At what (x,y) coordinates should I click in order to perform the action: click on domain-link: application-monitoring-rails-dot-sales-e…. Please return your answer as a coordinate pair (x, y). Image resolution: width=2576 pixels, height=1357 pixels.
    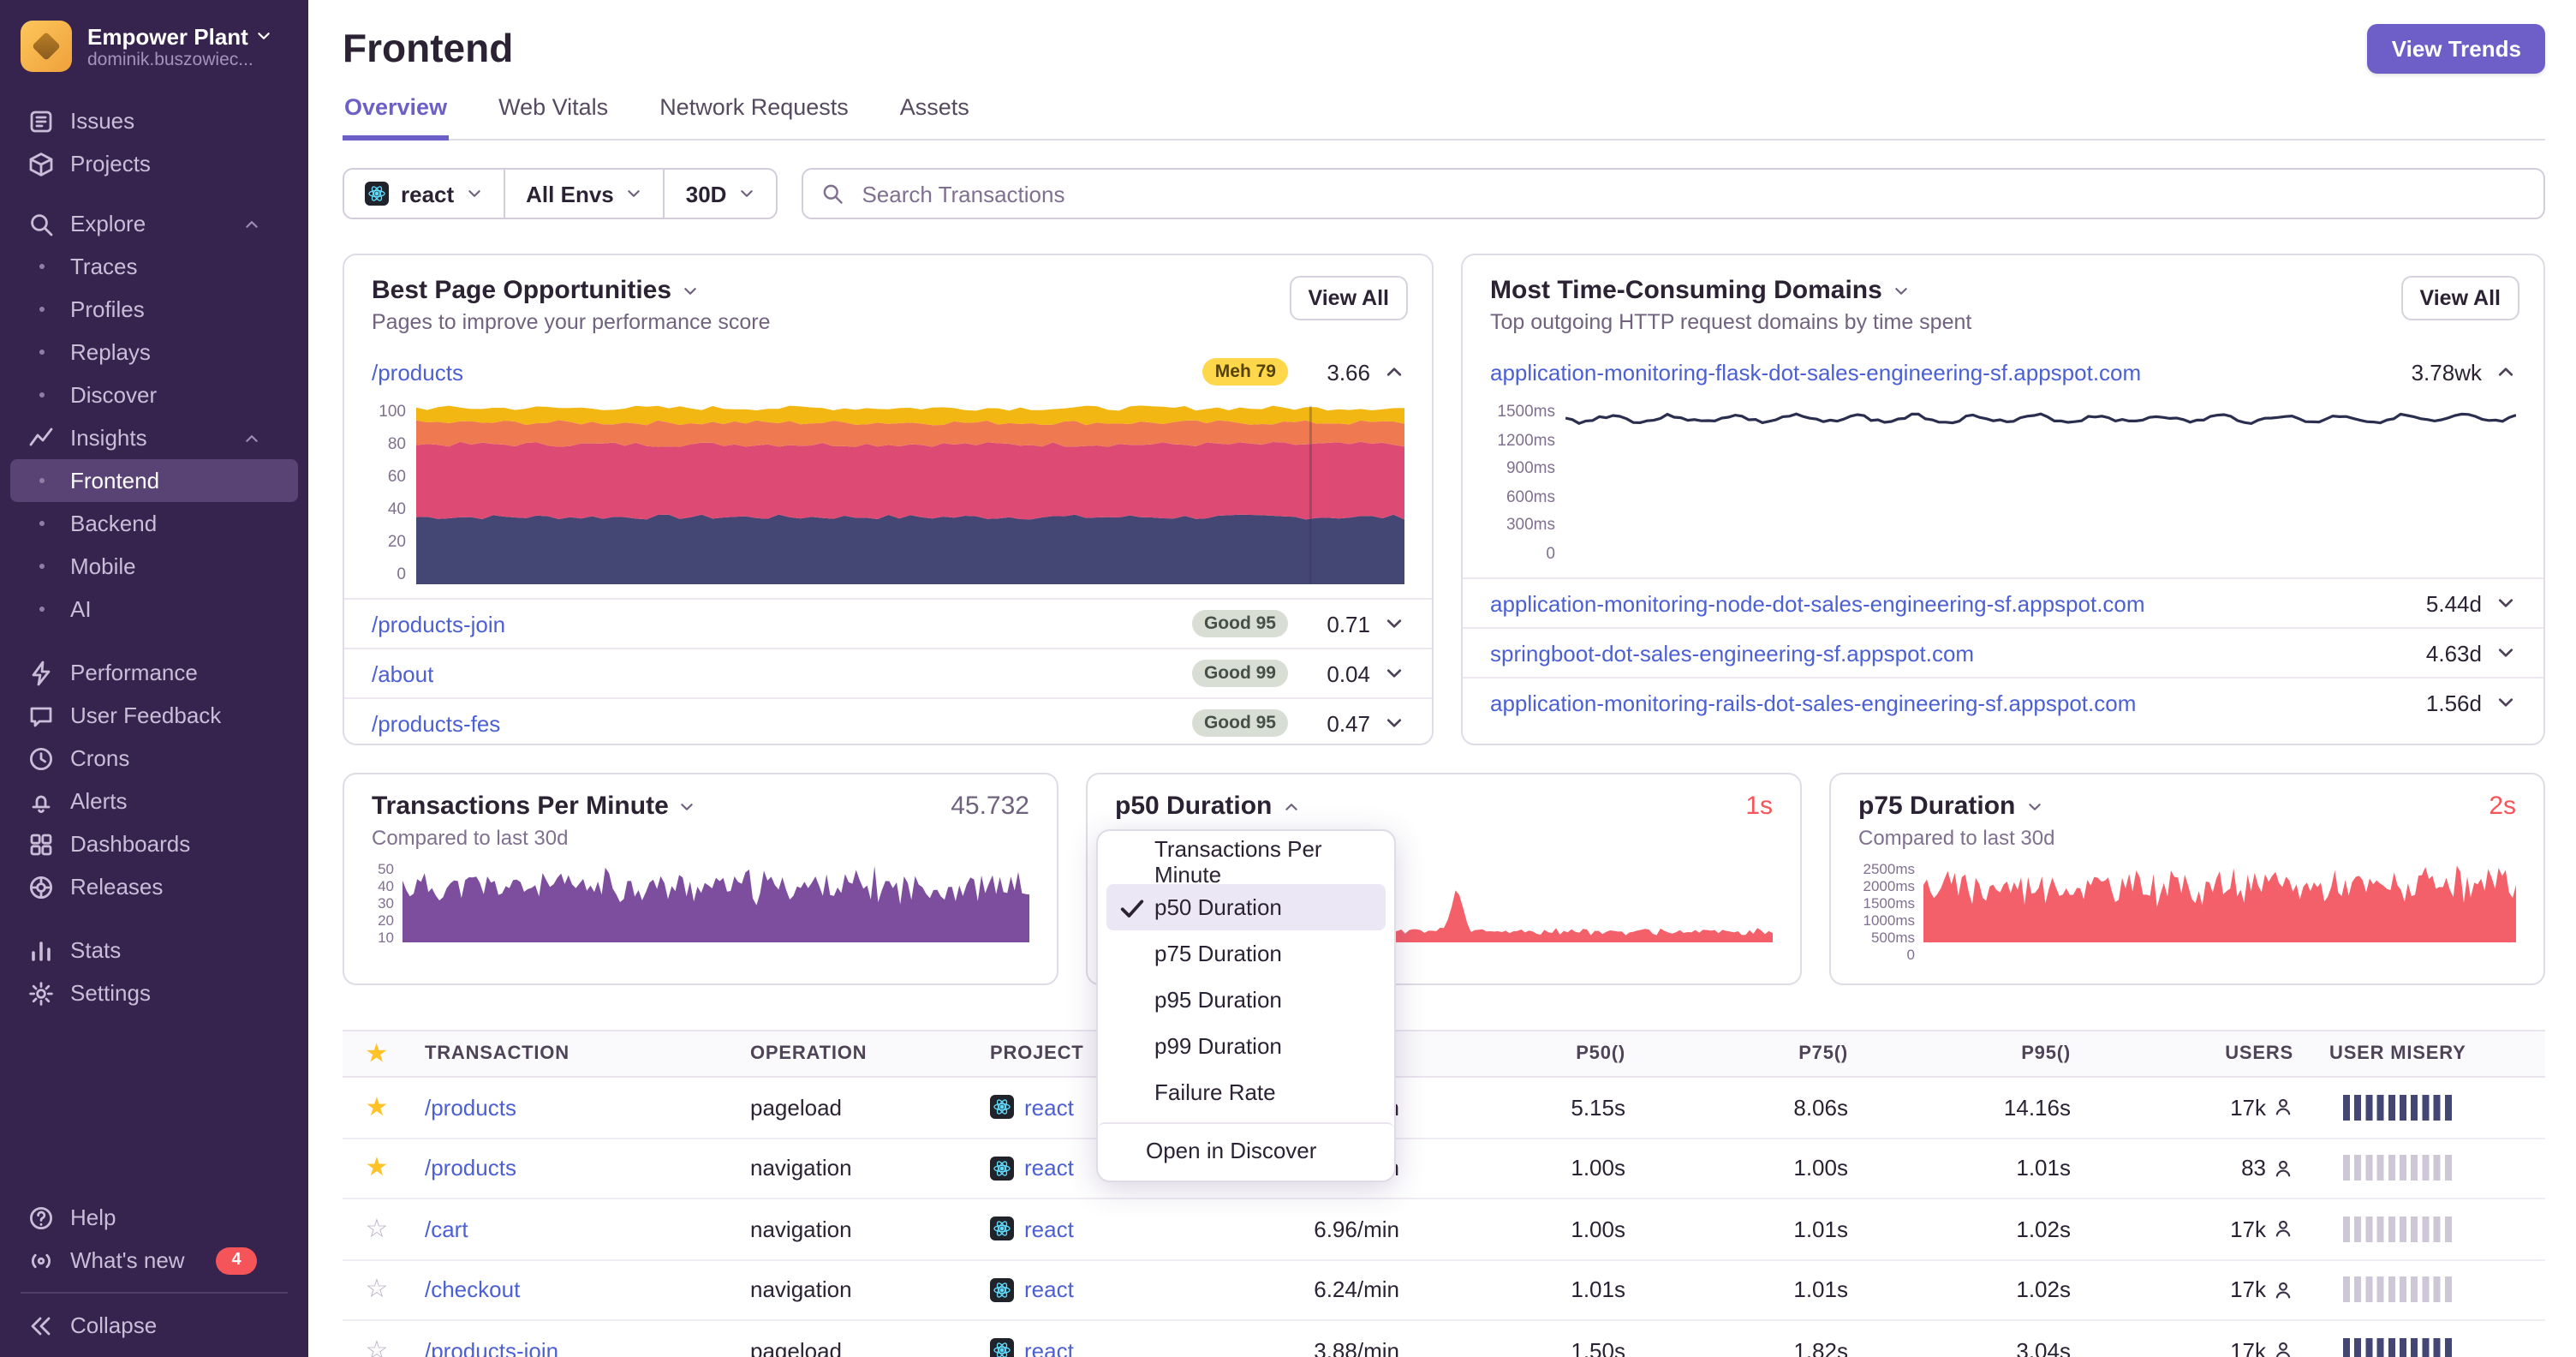
    Looking at the image, I should click on (1813, 702).